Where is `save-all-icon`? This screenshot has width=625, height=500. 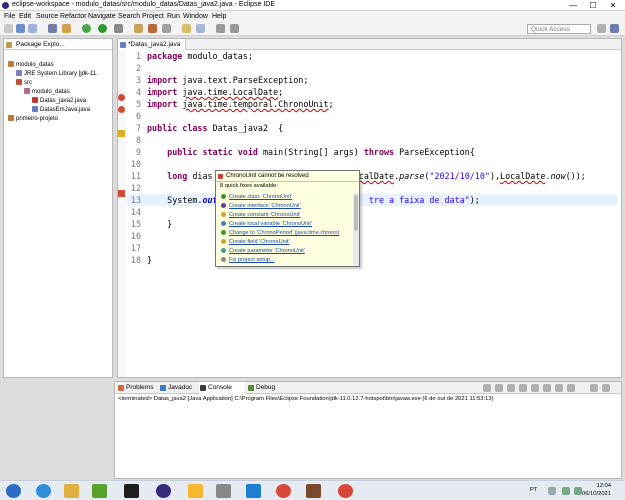
save-all-icon is located at coordinates (32, 28).